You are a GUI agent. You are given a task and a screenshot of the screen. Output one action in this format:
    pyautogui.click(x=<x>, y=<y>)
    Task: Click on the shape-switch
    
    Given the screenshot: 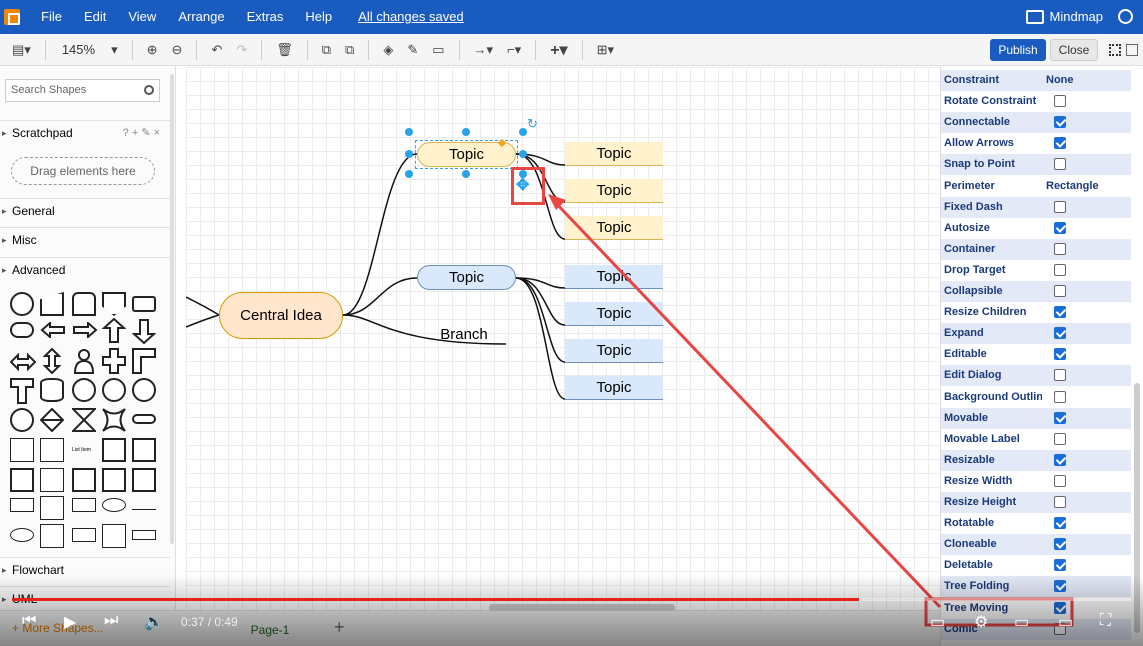 What is the action you would take?
    pyautogui.click(x=114, y=420)
    